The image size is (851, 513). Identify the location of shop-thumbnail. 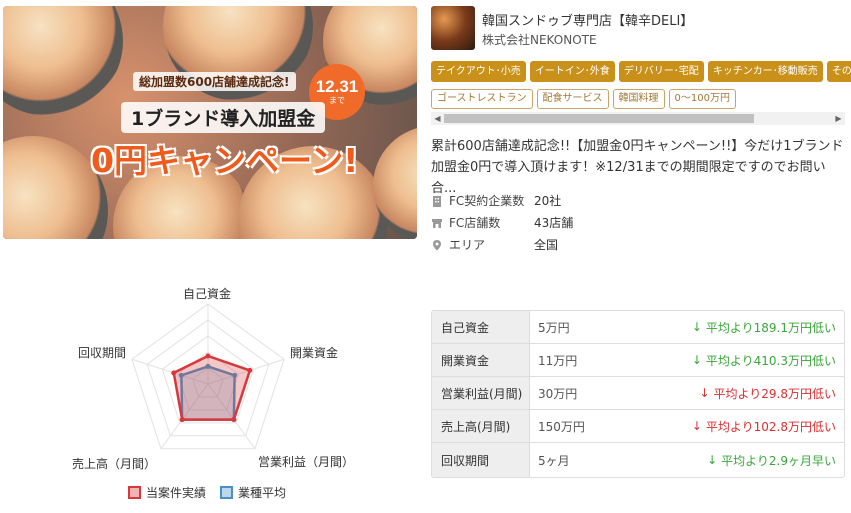
(453, 28).